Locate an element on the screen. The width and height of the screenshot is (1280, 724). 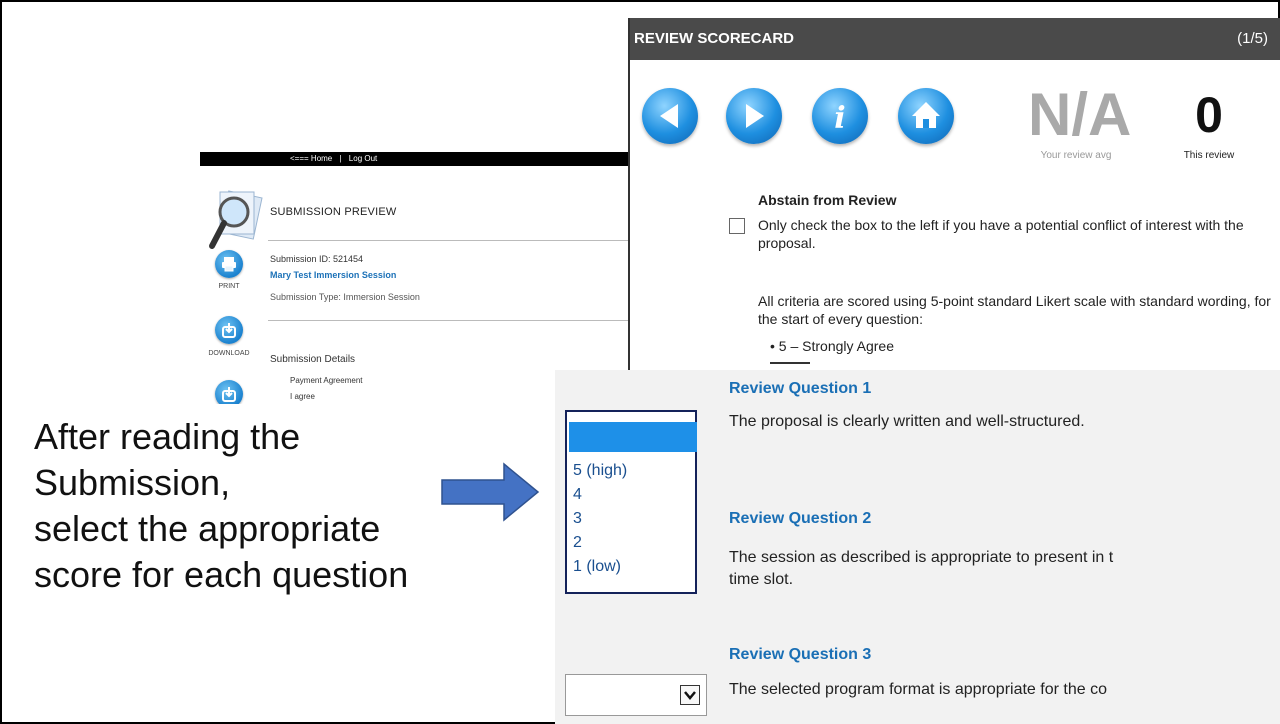
abstain-heading: Abstain from Review is located at coordinates (827, 200).